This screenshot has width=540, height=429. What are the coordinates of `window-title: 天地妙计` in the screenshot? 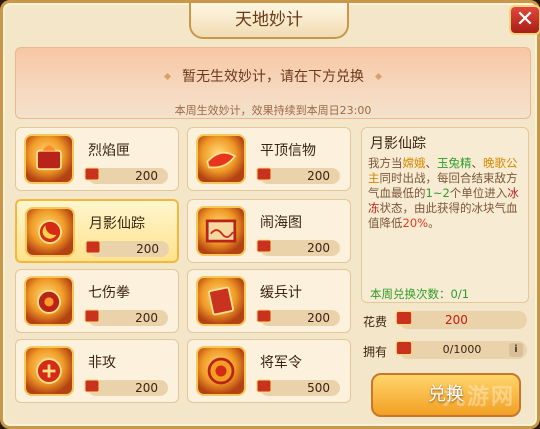 It's located at (269, 21).